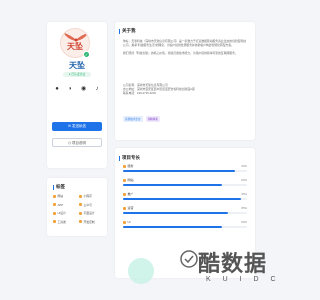 The width and height of the screenshot is (320, 300). I want to click on tag-label: 公众号, so click(87, 204).